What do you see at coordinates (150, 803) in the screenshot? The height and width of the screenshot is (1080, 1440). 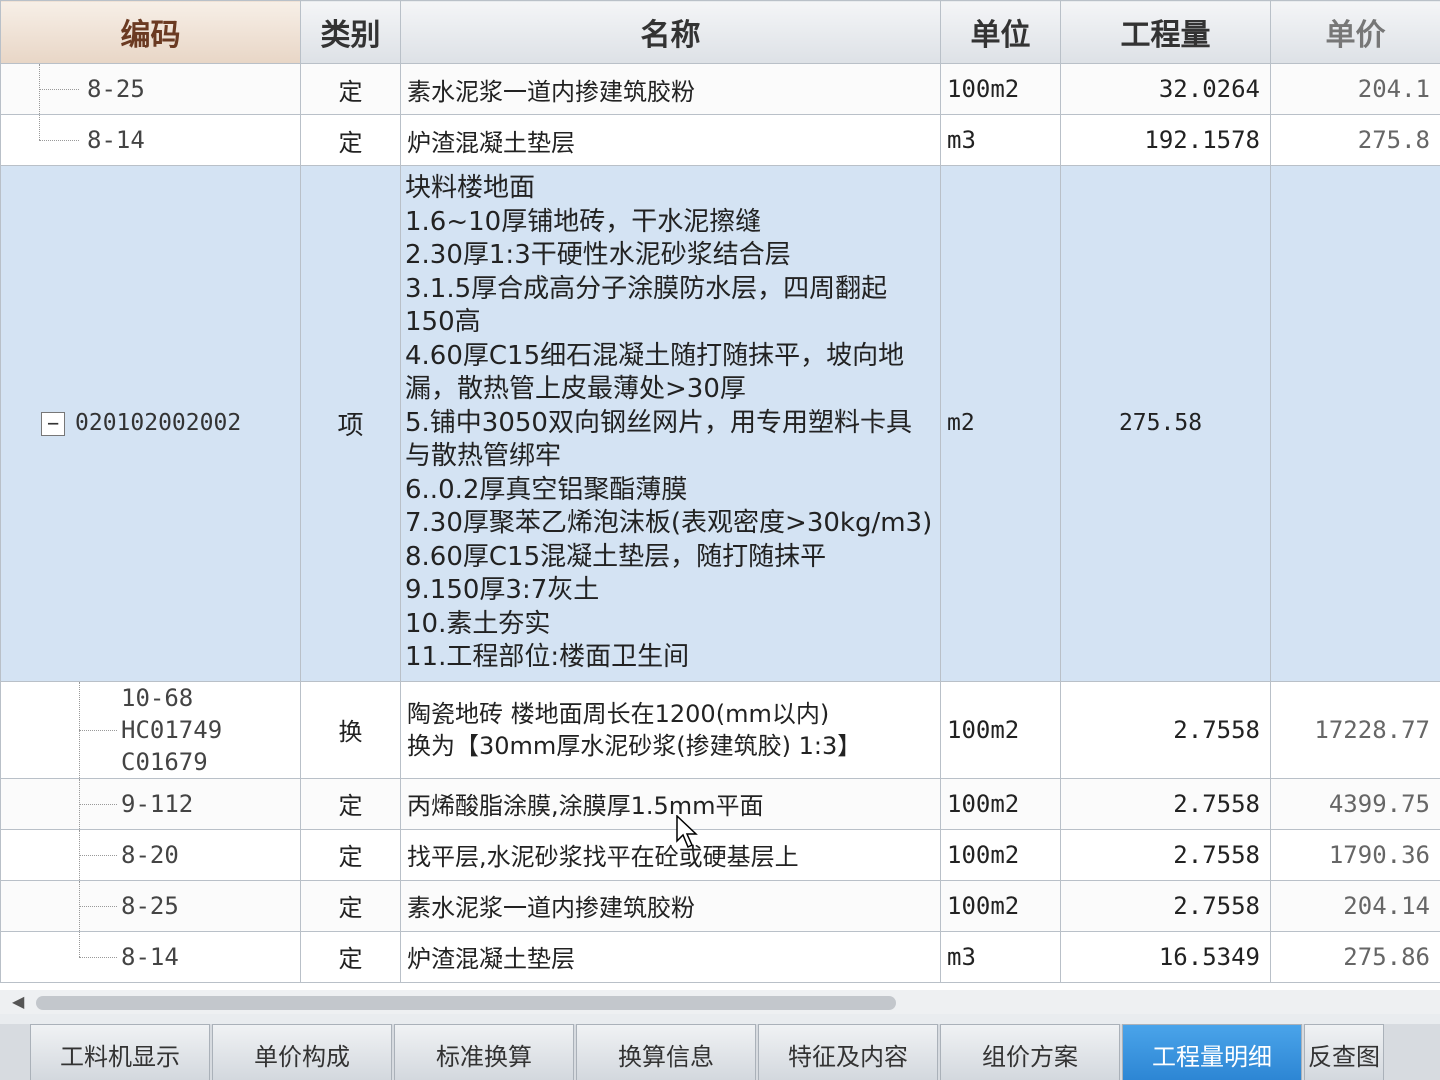 I see `row-code-cell: 9-112` at bounding box center [150, 803].